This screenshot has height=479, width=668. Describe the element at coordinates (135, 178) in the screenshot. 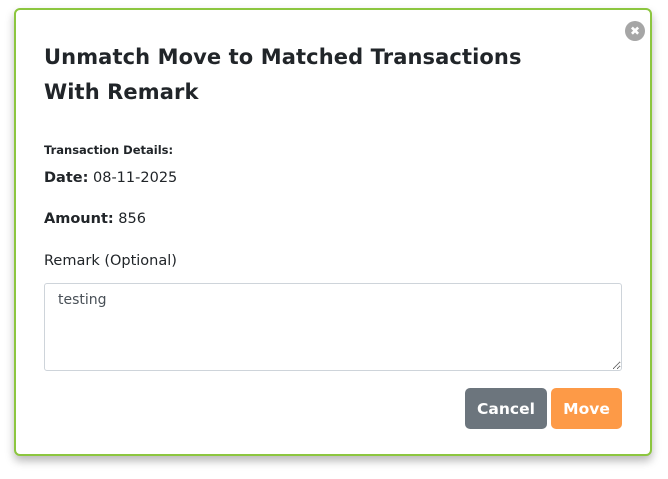

I see `date-value: 08-11-2025` at that location.